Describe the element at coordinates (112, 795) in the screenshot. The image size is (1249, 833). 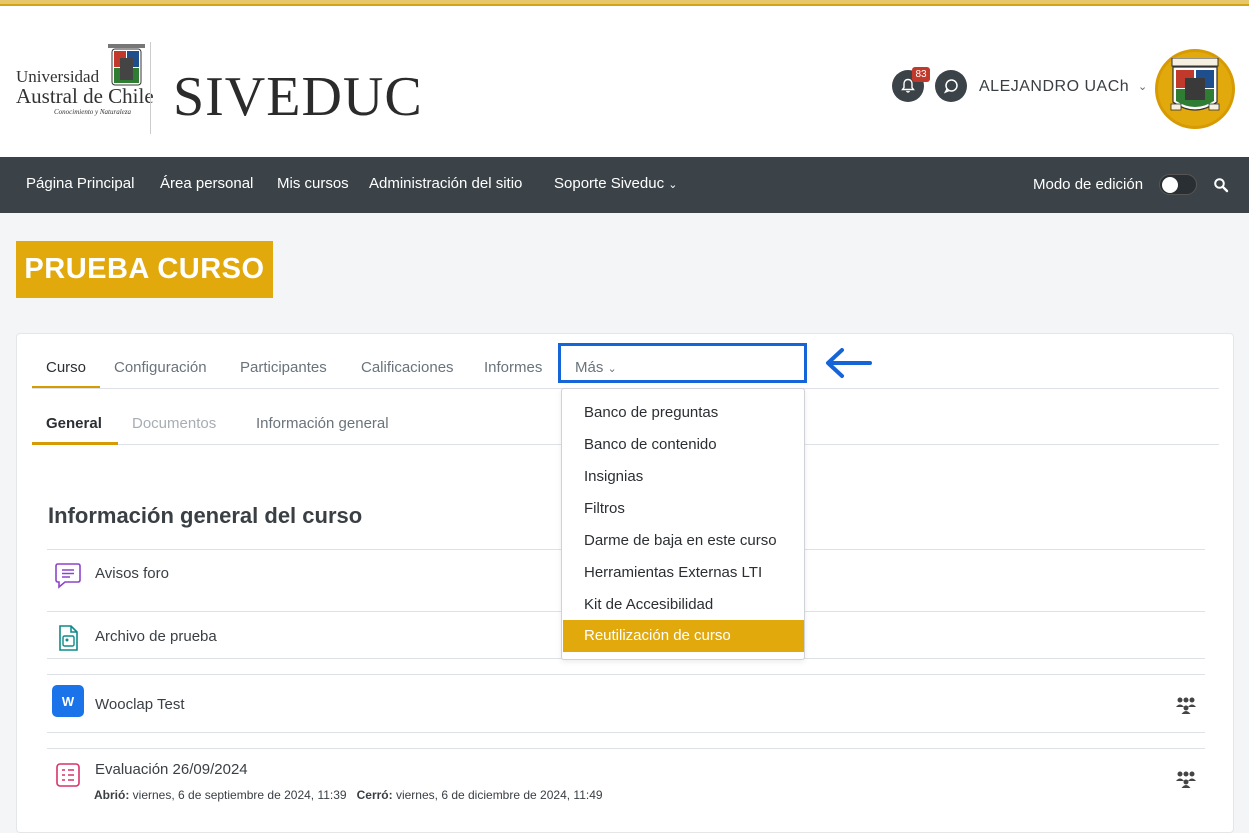
I see `opened-label: Abrió:` at that location.